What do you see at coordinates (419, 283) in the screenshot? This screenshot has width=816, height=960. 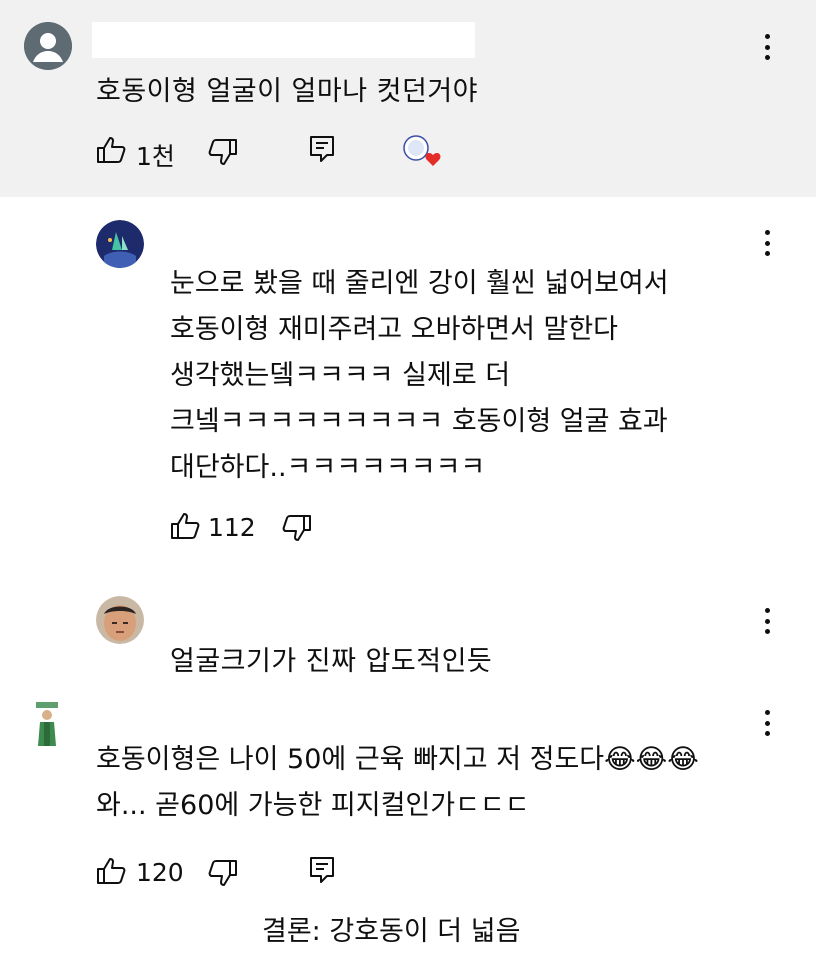 I see `comment-text-line: 눈으로 봤을 때 줄리엔 강이 훨씬 넓어보여서` at bounding box center [419, 283].